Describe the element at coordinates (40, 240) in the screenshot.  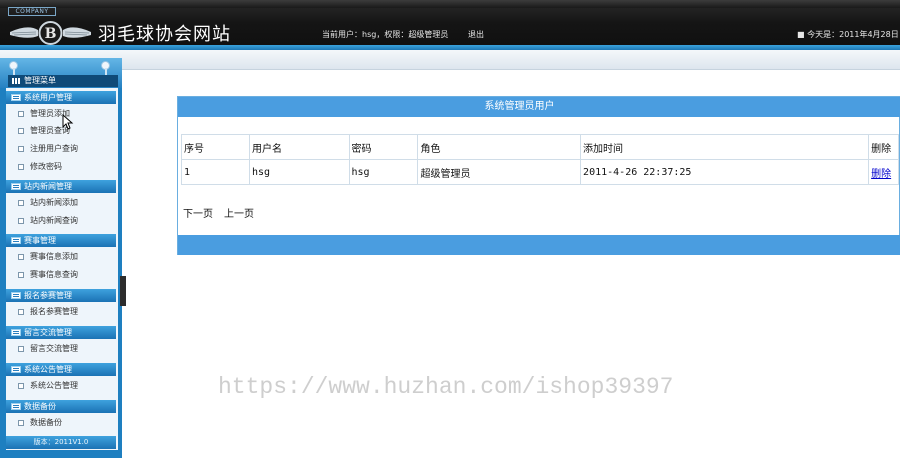
I see `menu-group-label: 赛事管理` at that location.